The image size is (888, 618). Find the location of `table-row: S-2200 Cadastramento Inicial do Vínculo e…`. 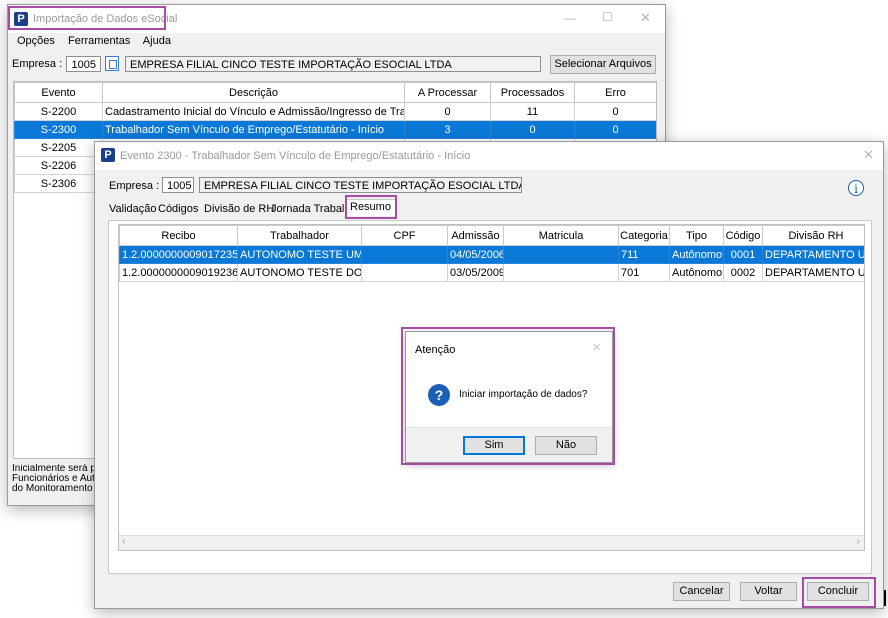

table-row: S-2200 Cadastramento Inicial do Vínculo e… is located at coordinates (335, 111).